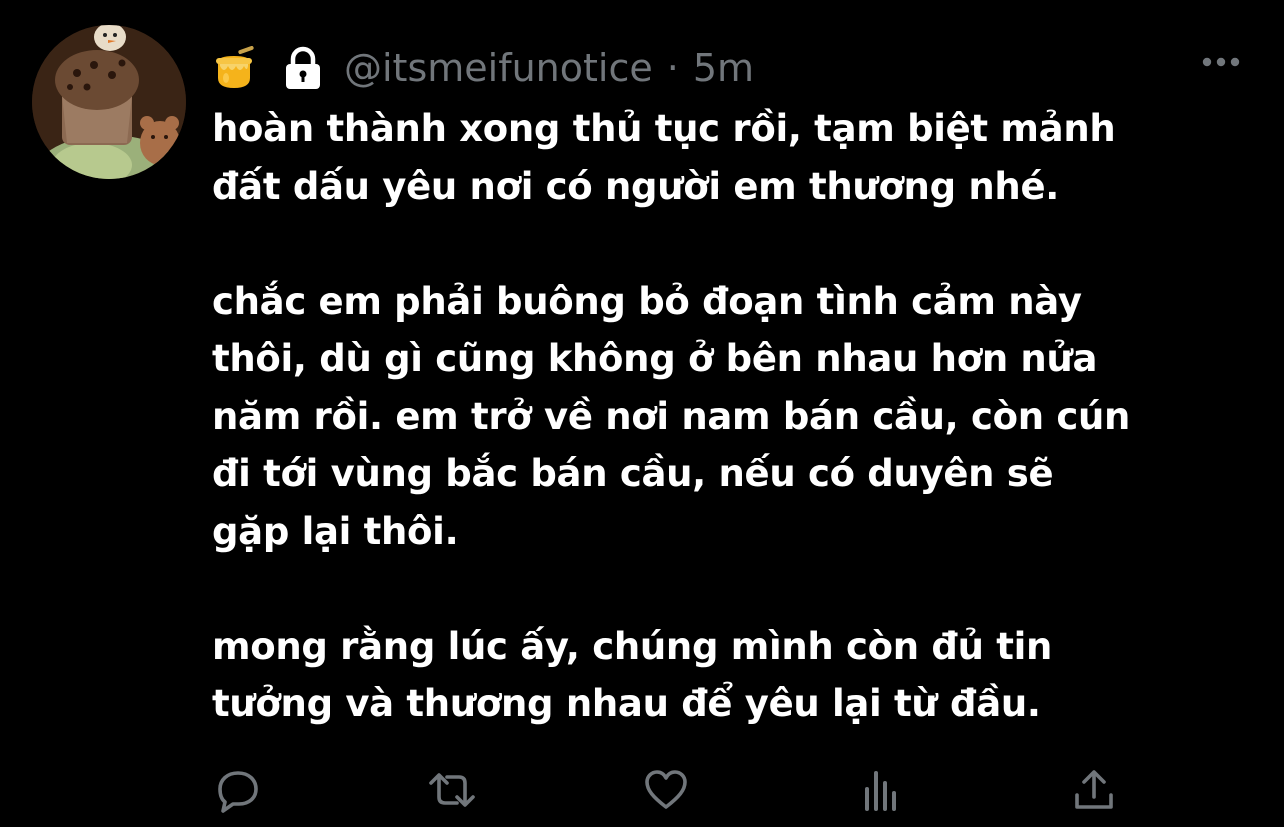 This screenshot has height=827, width=1284. I want to click on more-options-icon, so click(1221, 62).